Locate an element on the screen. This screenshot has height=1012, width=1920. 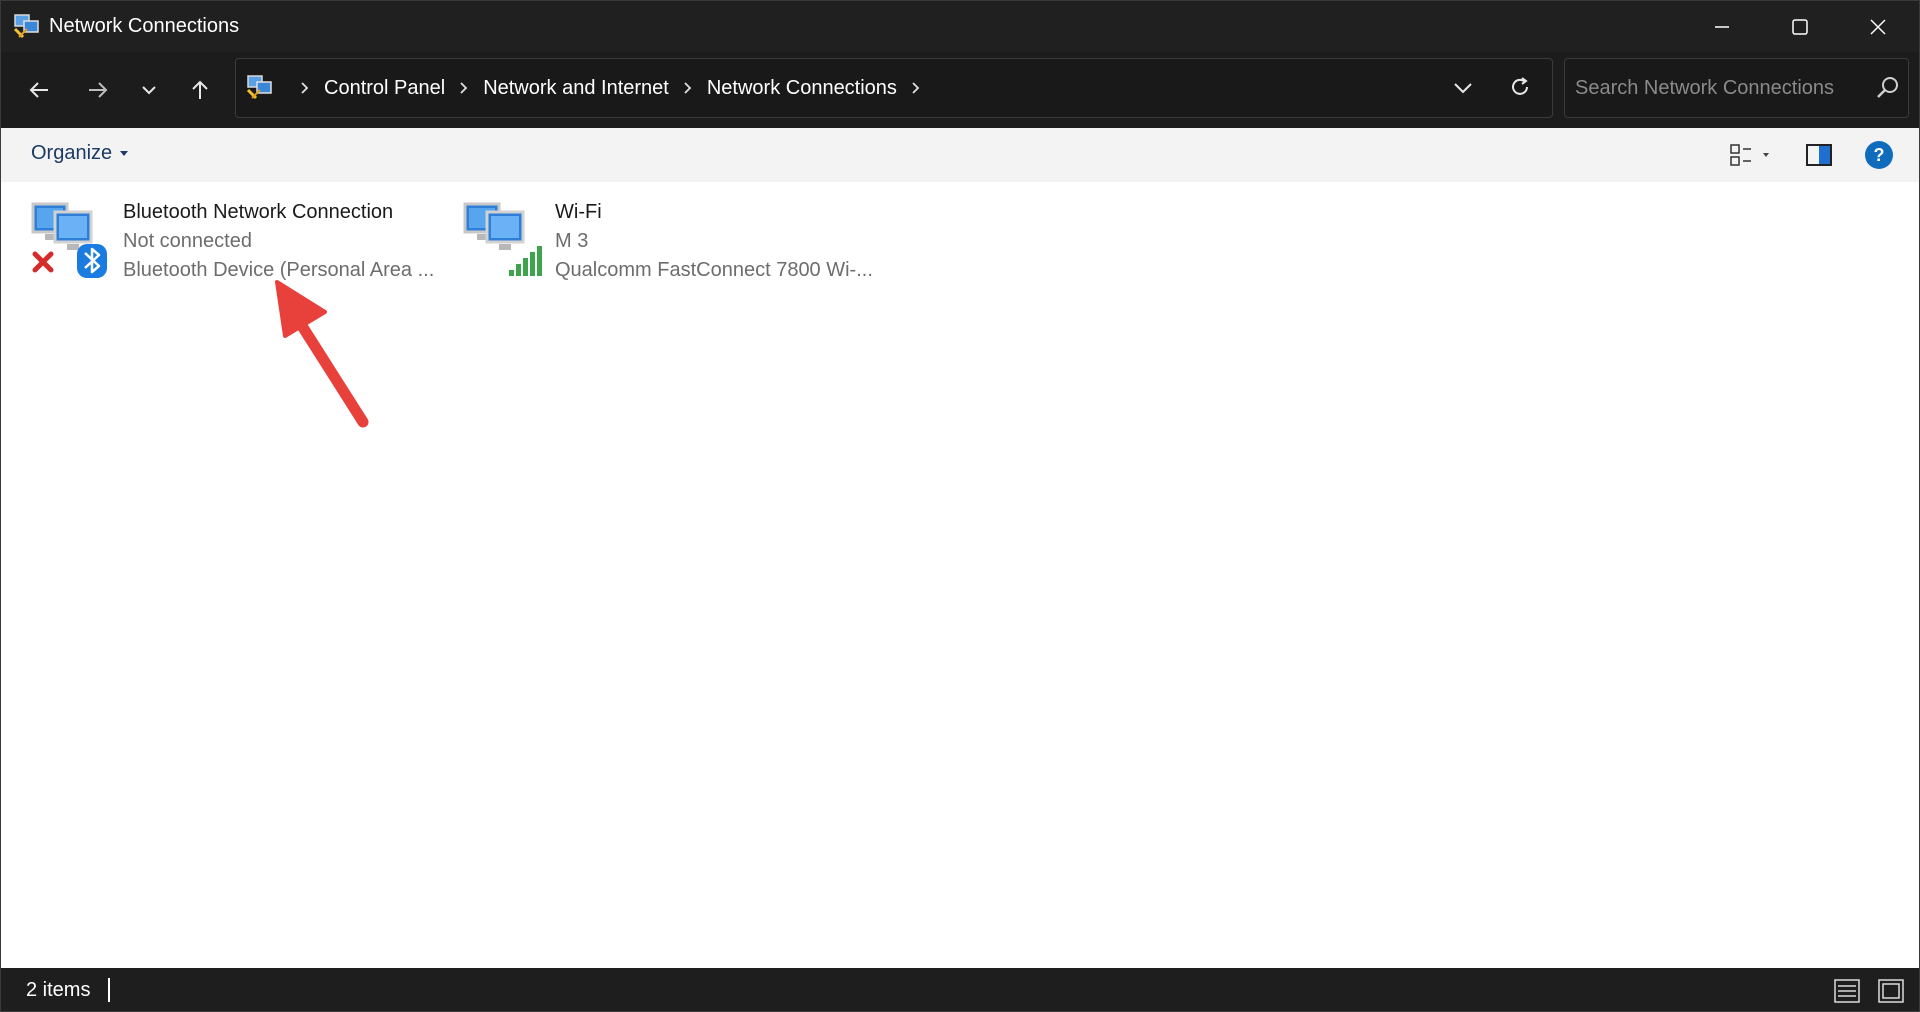
change-view-button is located at coordinates (1751, 155).